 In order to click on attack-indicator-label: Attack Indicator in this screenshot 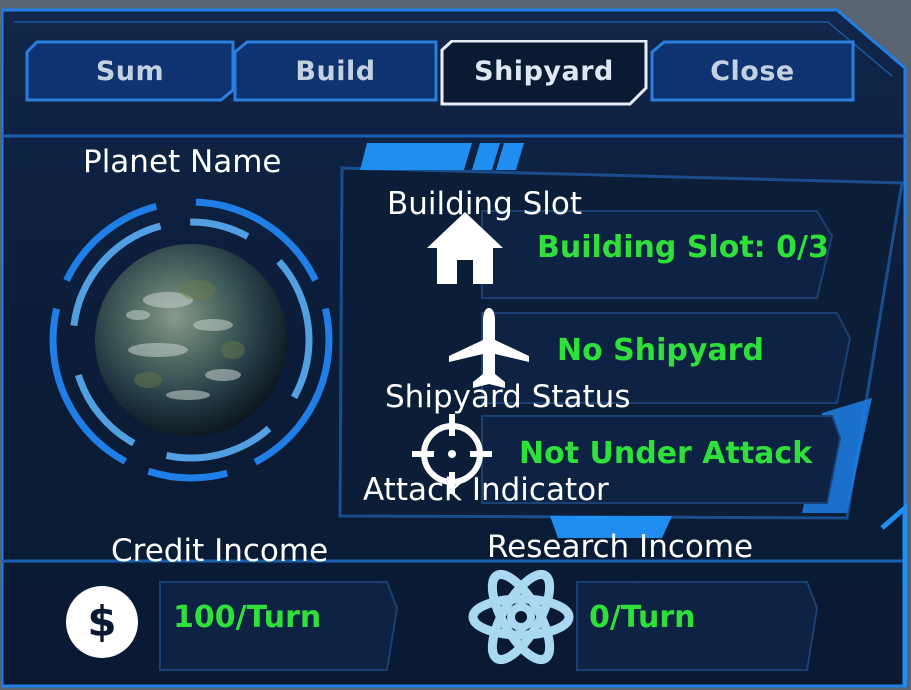, I will do `click(486, 490)`.